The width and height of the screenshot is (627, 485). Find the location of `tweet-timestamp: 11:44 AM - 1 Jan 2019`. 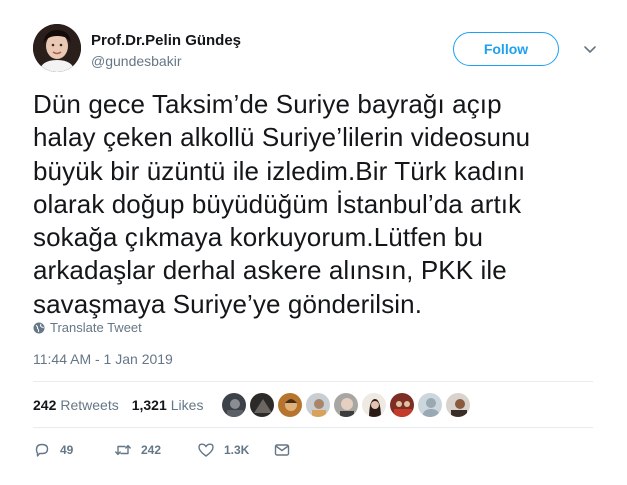

tweet-timestamp: 11:44 AM - 1 Jan 2019 is located at coordinates (103, 359).